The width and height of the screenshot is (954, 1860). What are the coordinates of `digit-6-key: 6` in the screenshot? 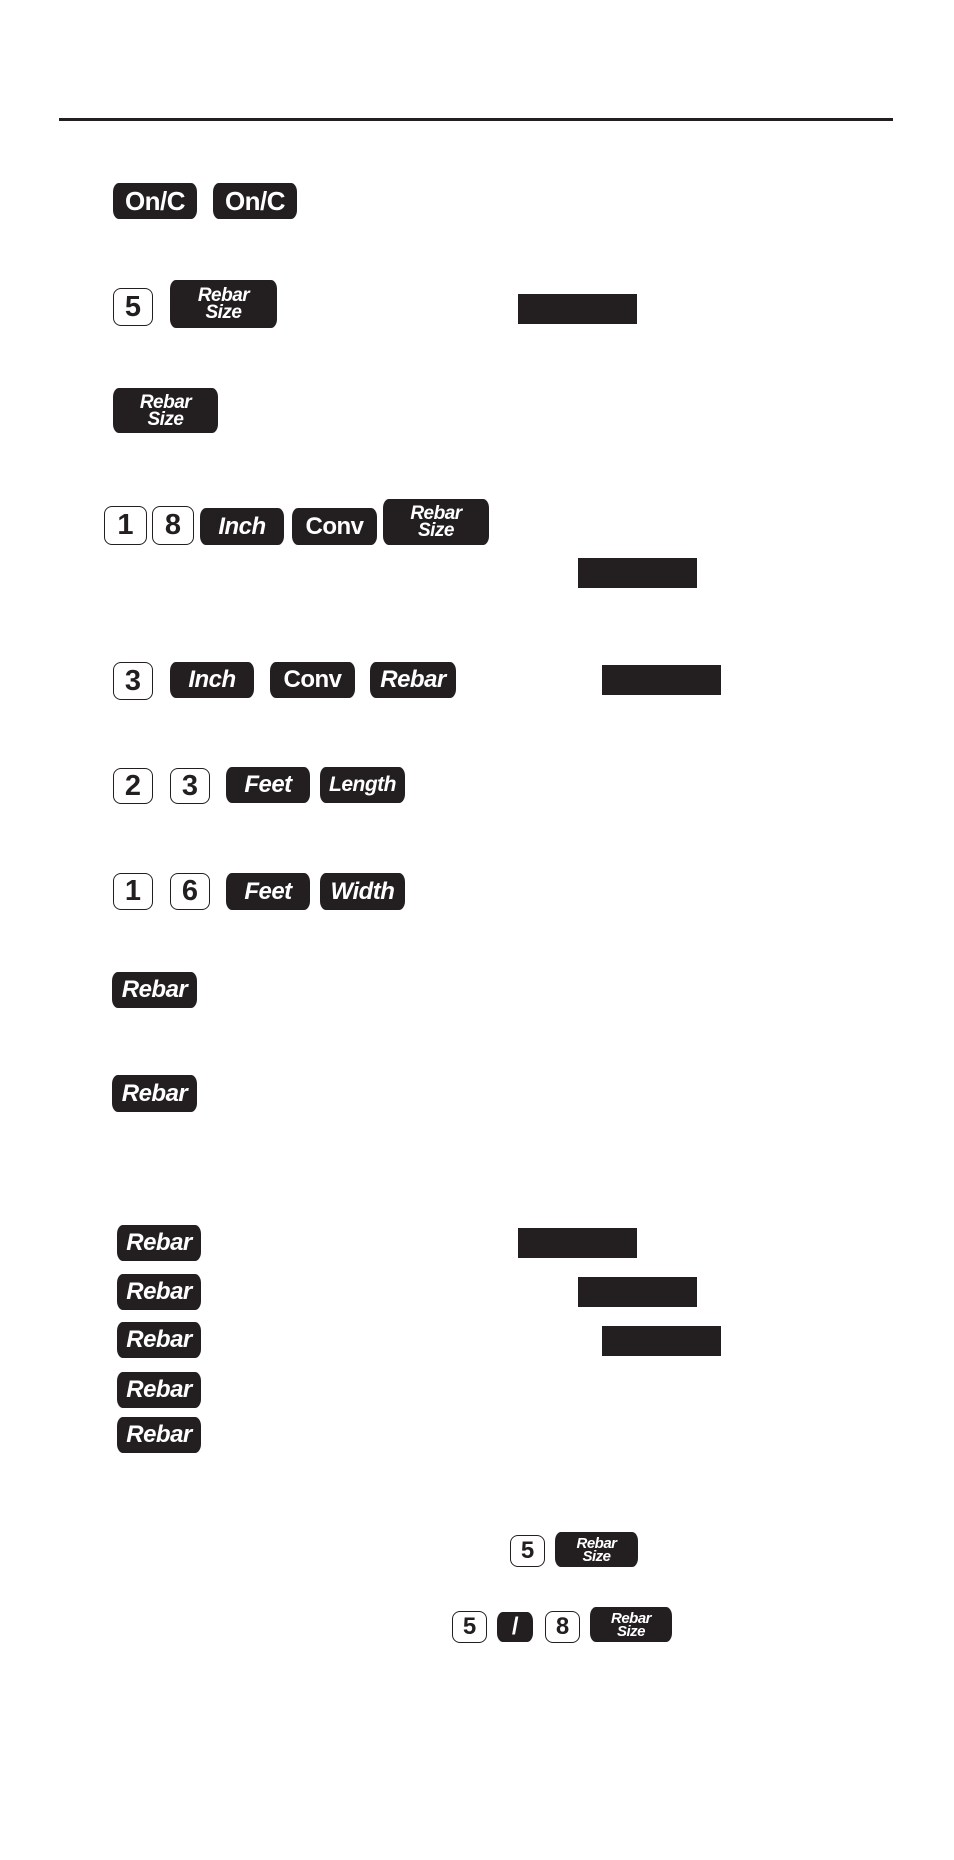 It's located at (190, 891).